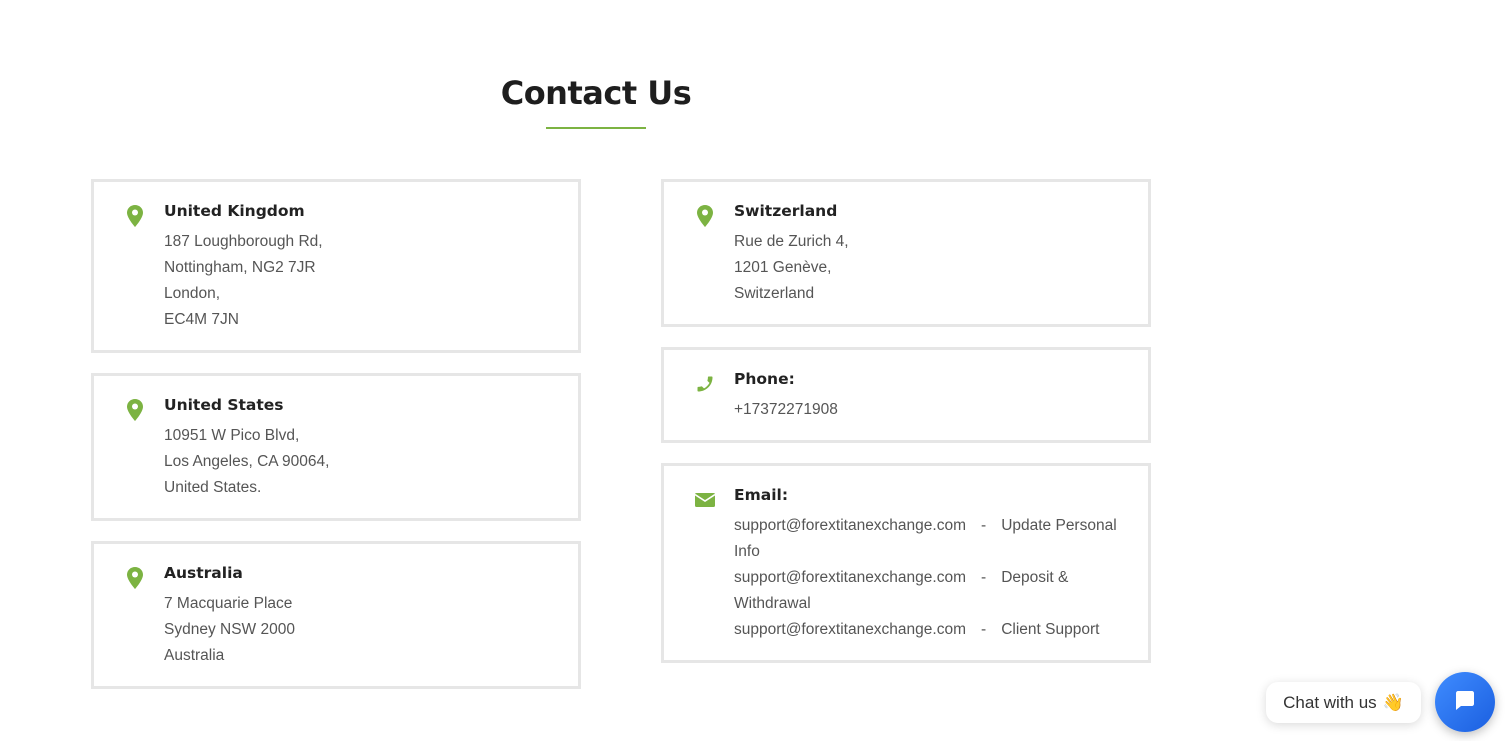 The width and height of the screenshot is (1507, 741). What do you see at coordinates (1050, 629) in the screenshot?
I see `email-purpose: Client Support` at bounding box center [1050, 629].